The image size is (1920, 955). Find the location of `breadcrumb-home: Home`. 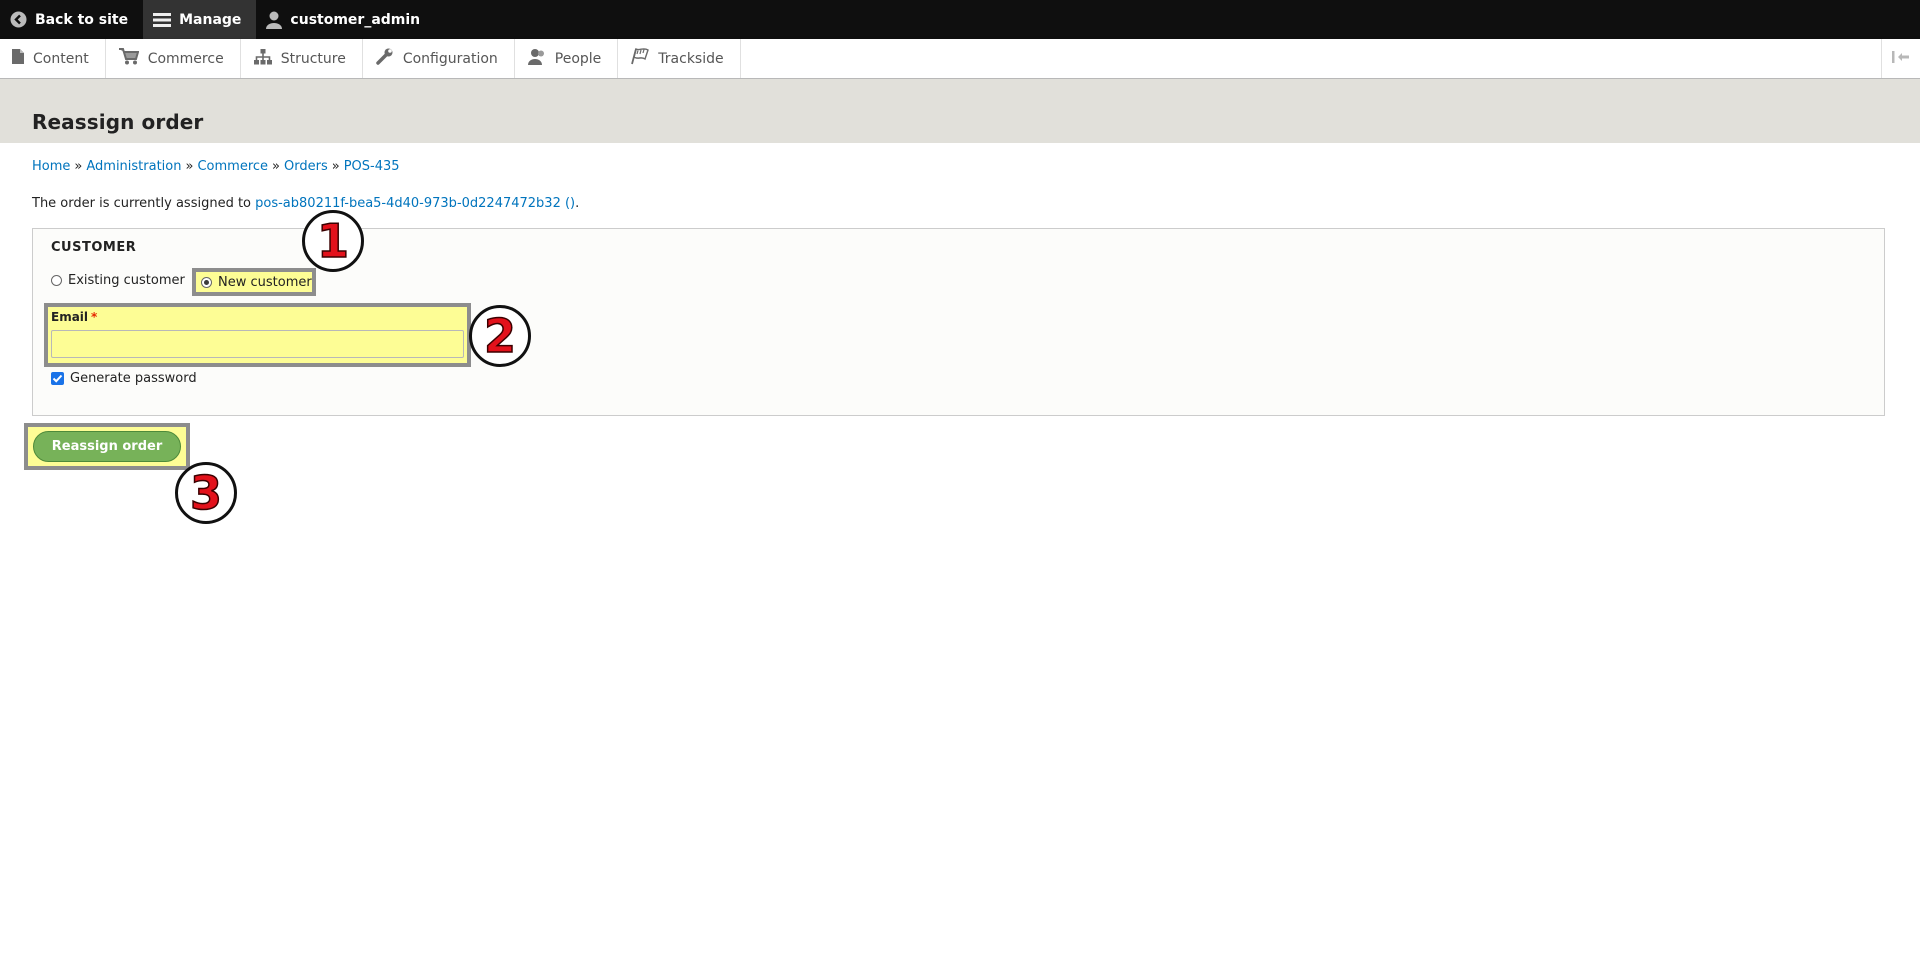

breadcrumb-home: Home is located at coordinates (51, 166).